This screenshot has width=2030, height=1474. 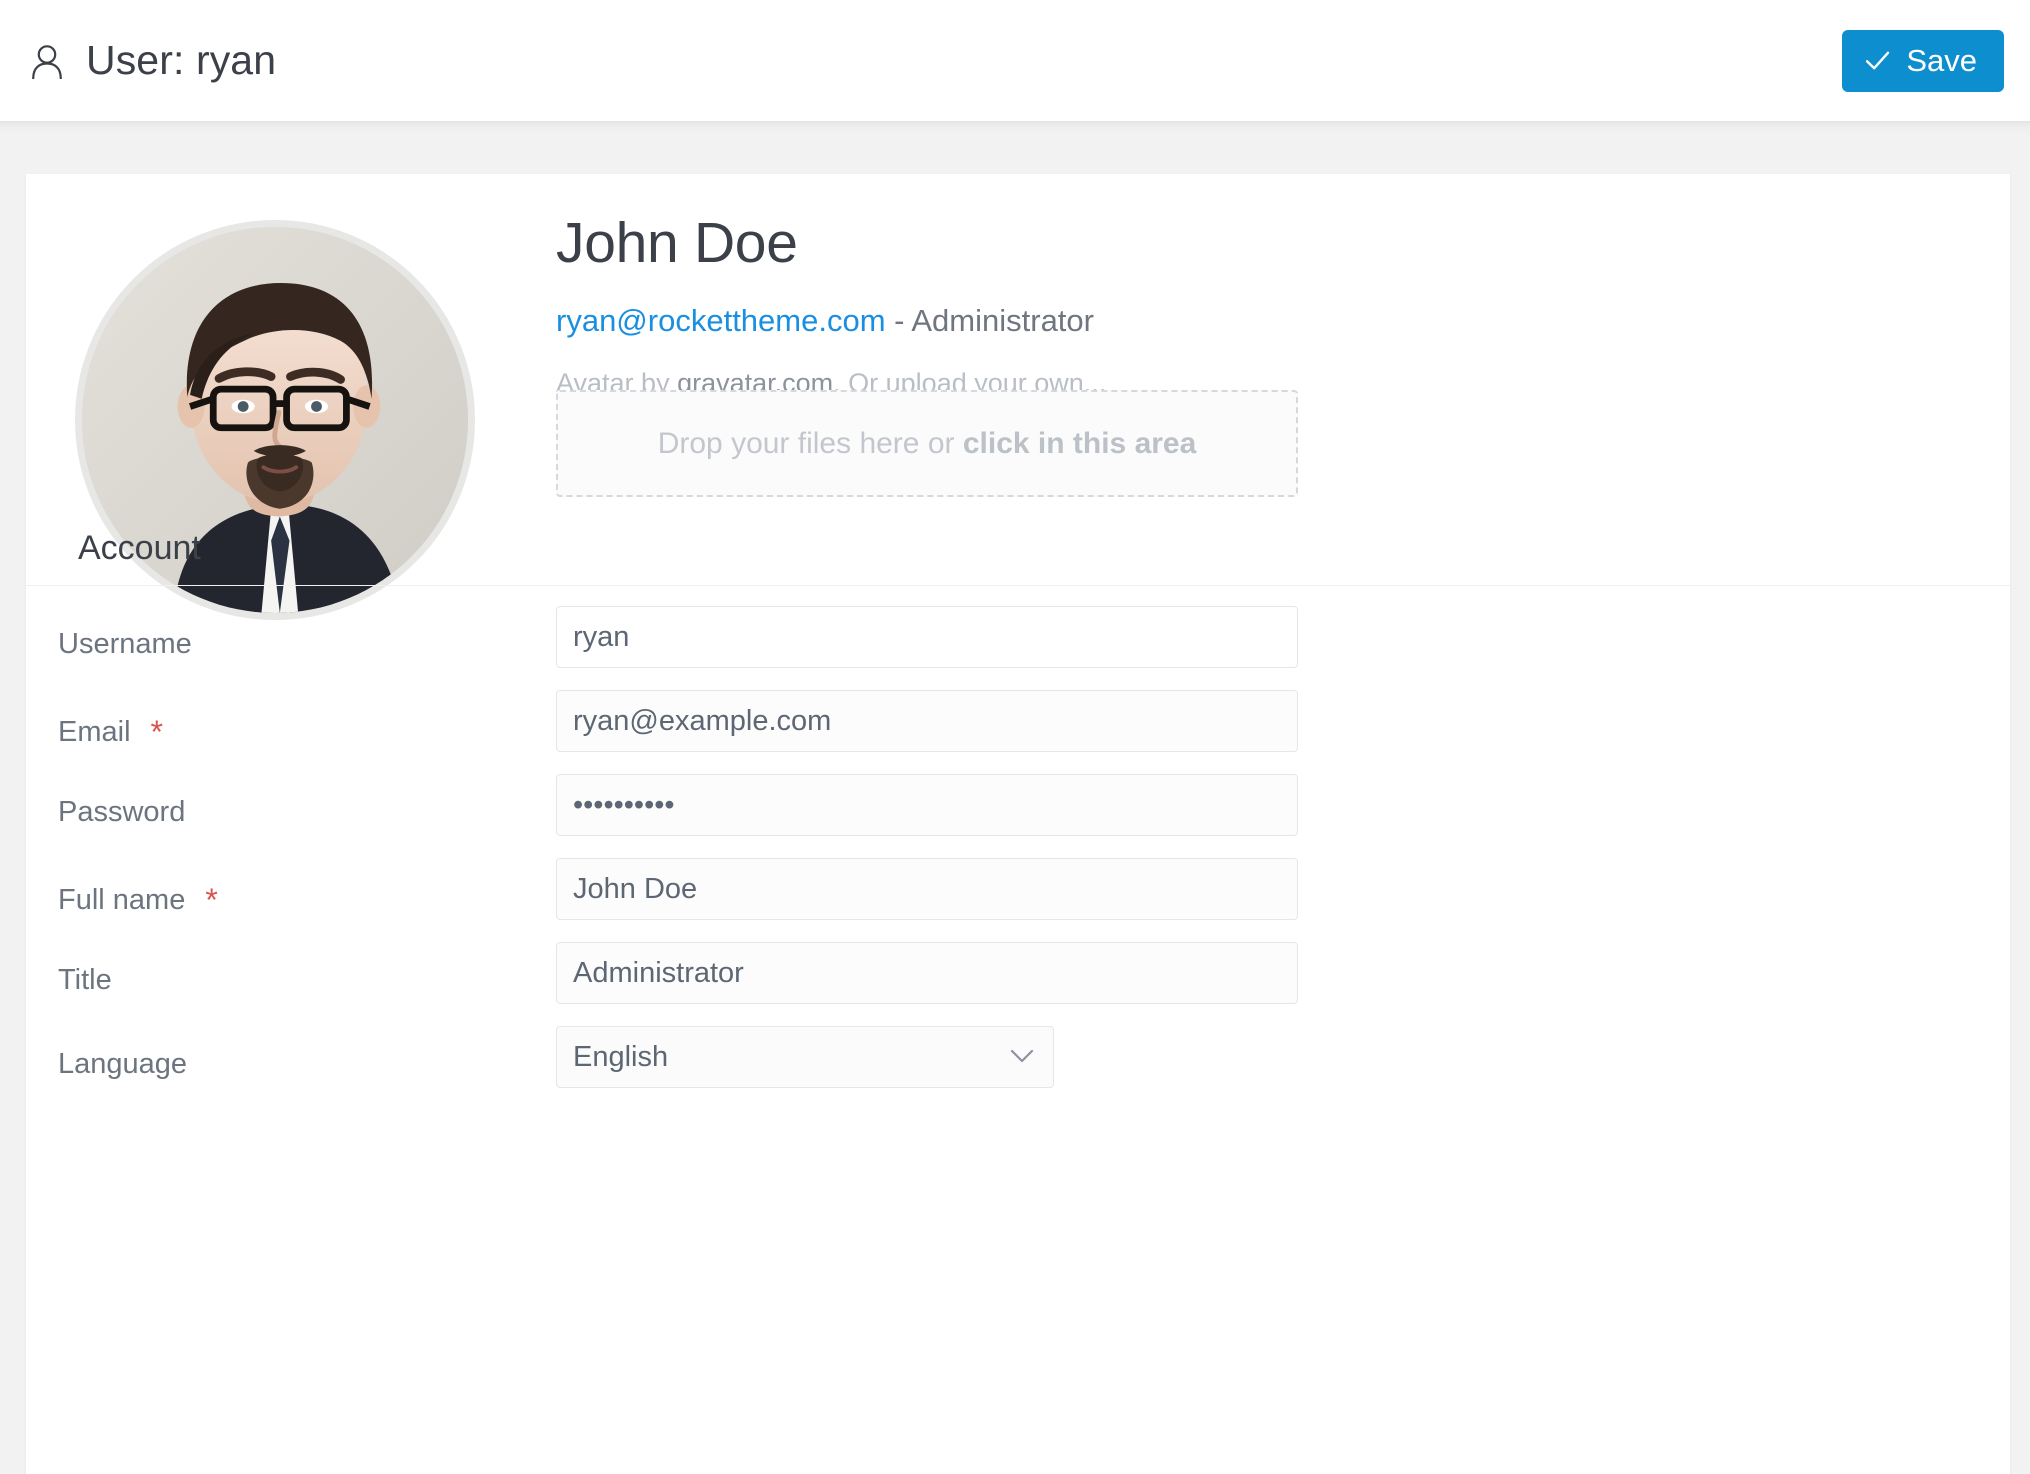 What do you see at coordinates (181, 60) in the screenshot?
I see `page-title: User: ryan` at bounding box center [181, 60].